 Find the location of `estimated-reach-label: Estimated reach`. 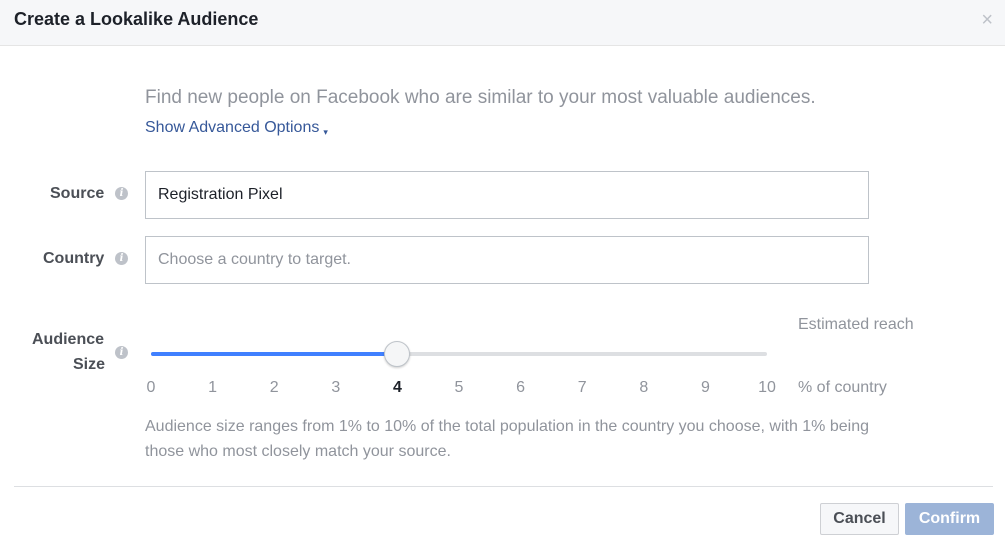

estimated-reach-label: Estimated reach is located at coordinates (856, 324).